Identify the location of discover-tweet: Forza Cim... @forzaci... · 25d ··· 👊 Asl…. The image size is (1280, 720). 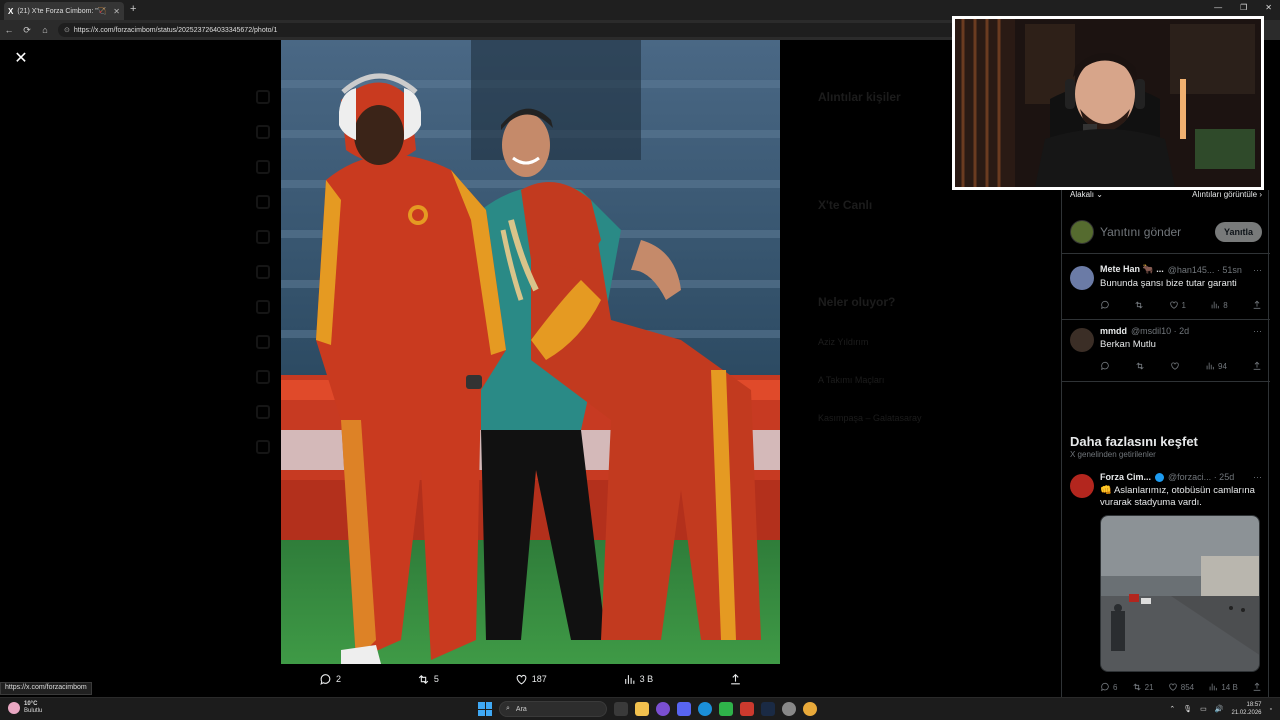
(1166, 581).